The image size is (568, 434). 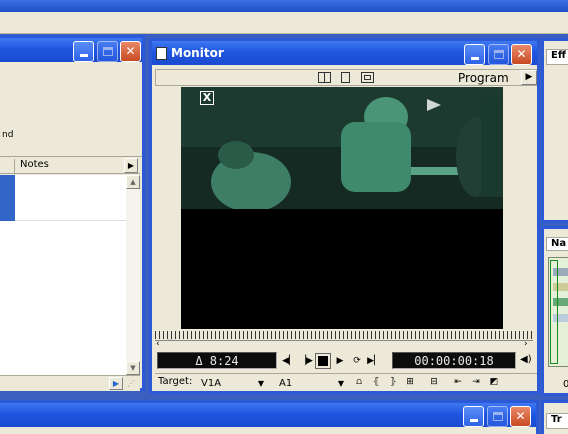 I want to click on notes-column-header: Notes, so click(x=34, y=164).